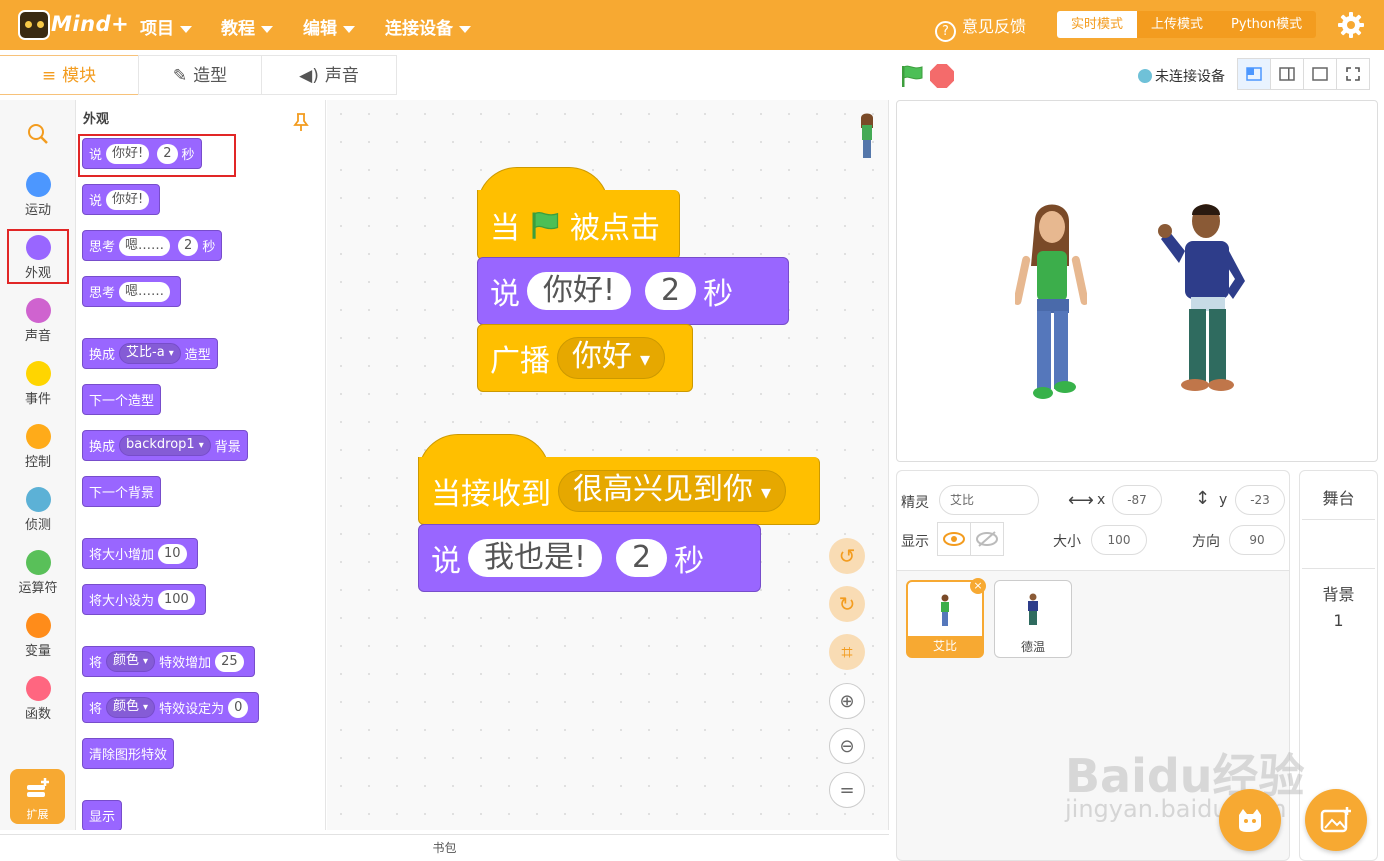  I want to click on block-input-message: 我也是!, so click(535, 558).